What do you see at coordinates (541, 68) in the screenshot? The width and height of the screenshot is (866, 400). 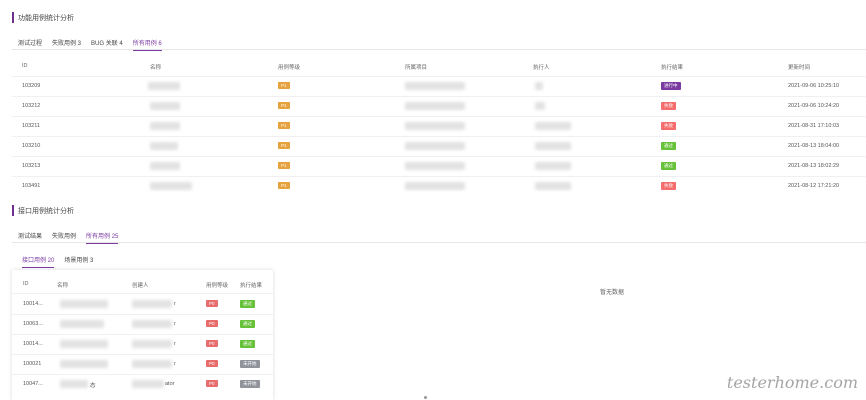 I see `col-executor: 执行人` at bounding box center [541, 68].